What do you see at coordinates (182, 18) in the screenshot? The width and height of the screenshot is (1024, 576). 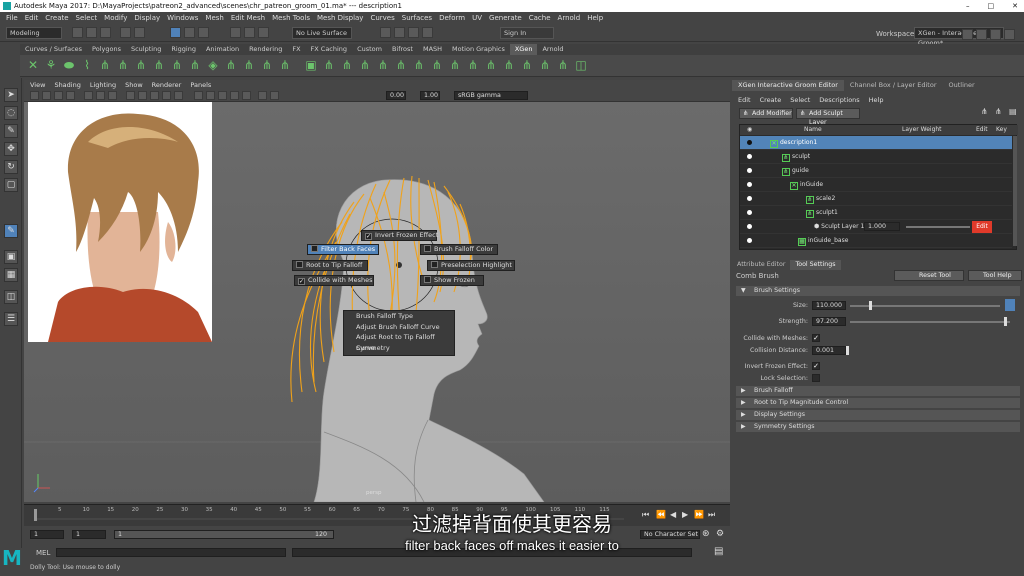 I see `menu-windows: Windows` at bounding box center [182, 18].